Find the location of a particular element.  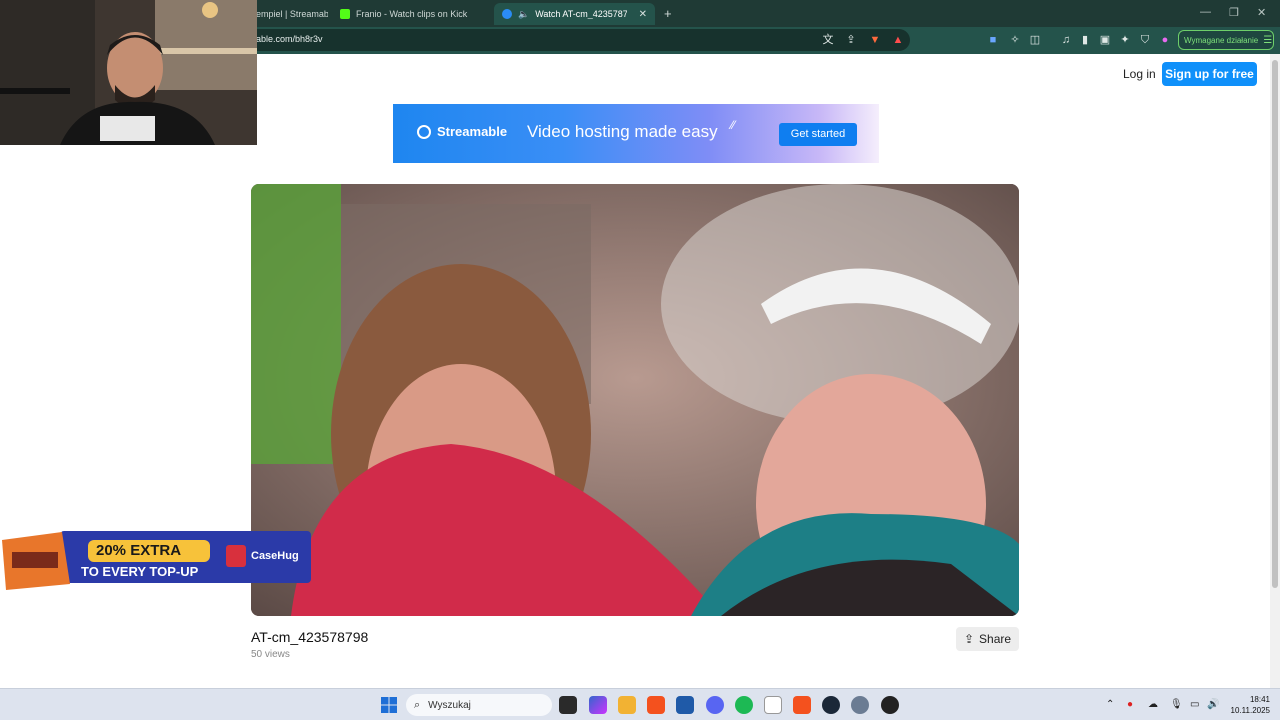

brave-shields-icon: ▼ is located at coordinates (875, 40).